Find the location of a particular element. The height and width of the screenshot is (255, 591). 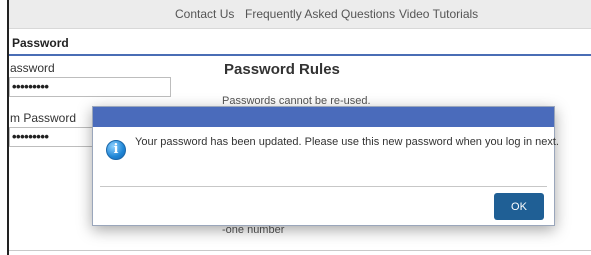

new-password-label: assword is located at coordinates (32, 68).